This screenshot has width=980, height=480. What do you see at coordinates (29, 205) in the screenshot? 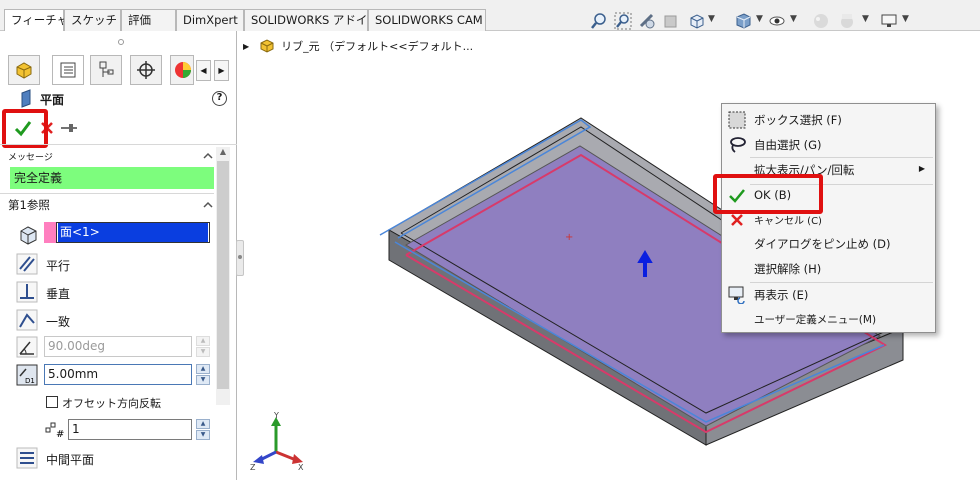
I see `first-reference-label: 第1参照` at bounding box center [29, 205].